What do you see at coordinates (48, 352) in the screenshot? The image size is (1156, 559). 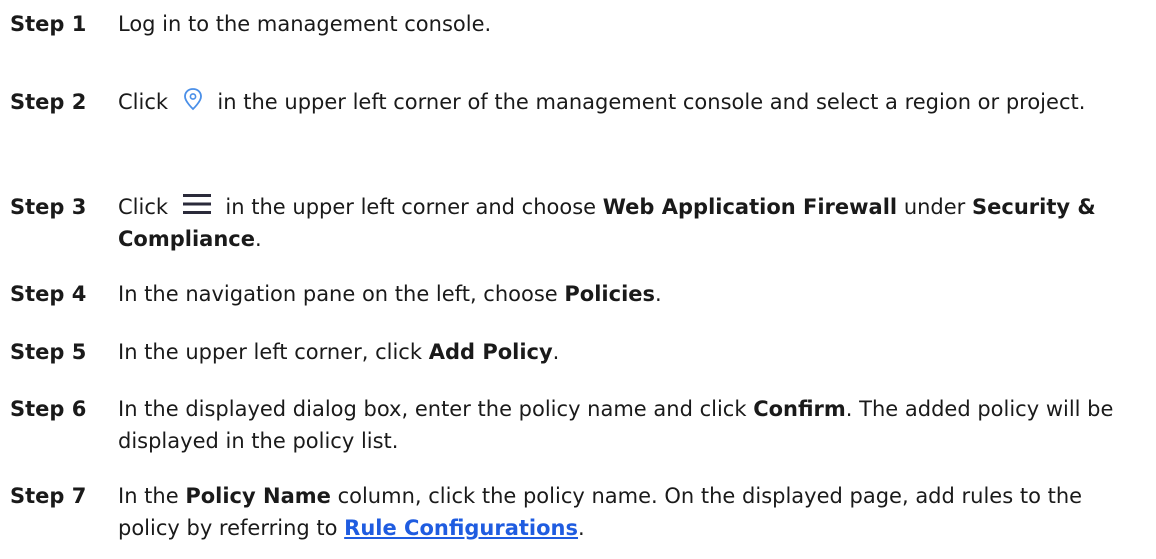 I see `step-label: Step 5` at bounding box center [48, 352].